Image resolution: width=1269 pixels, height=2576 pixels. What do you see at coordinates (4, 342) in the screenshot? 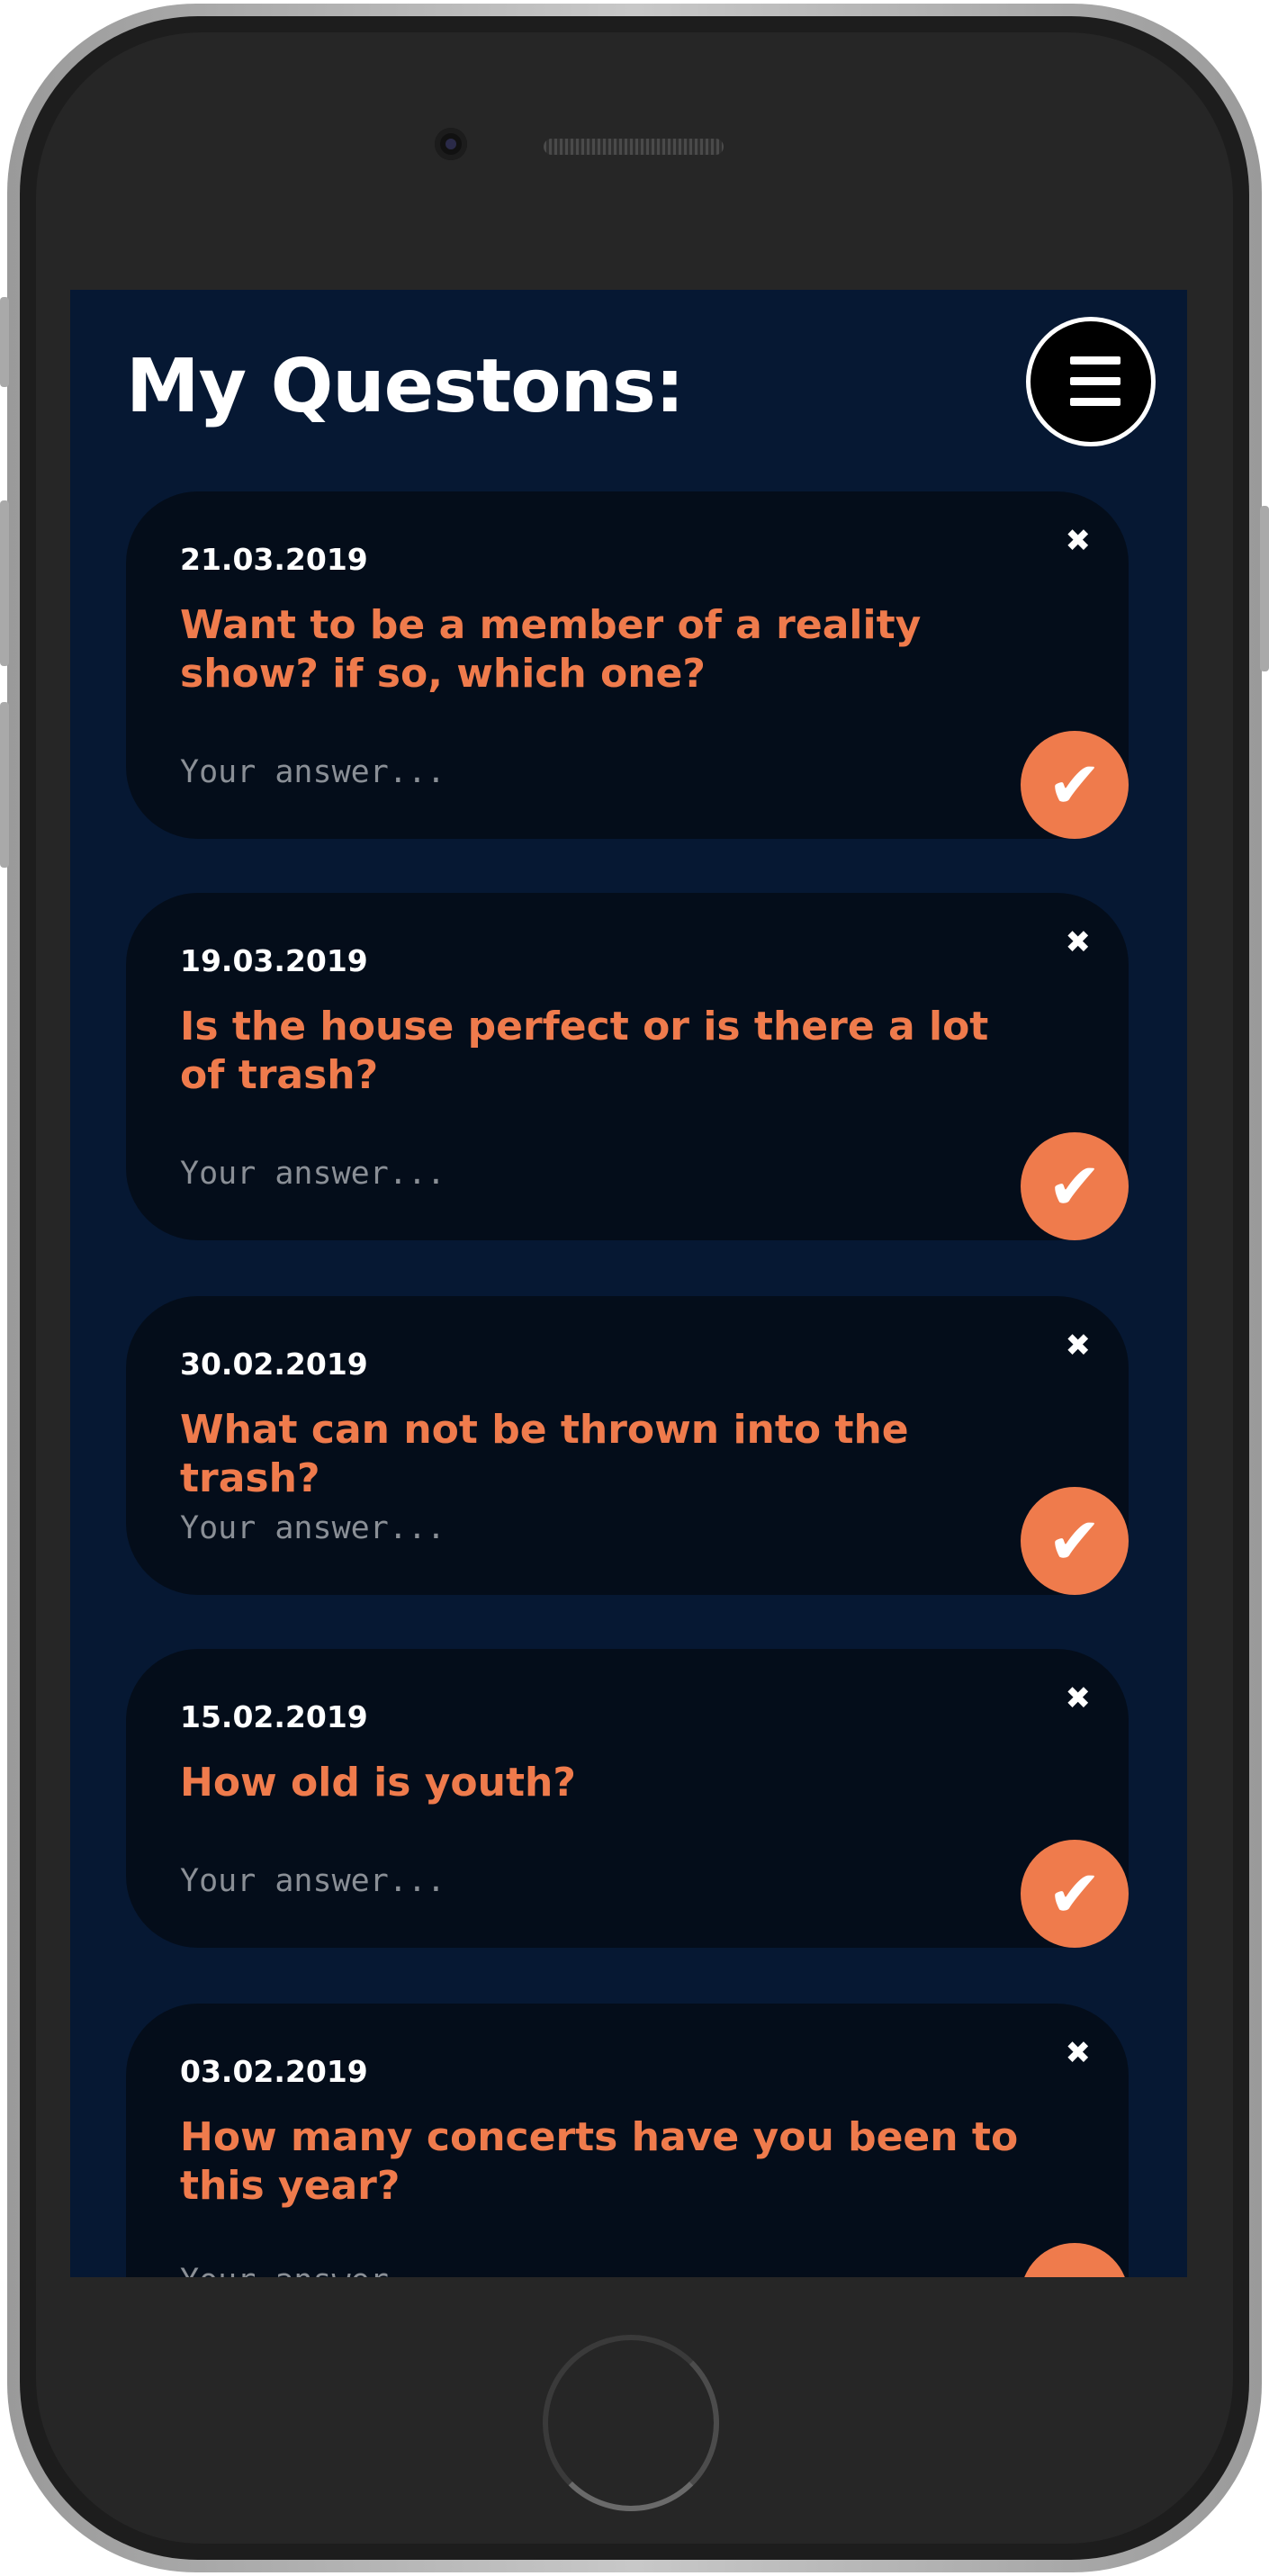
I see `phone-mute-switch` at bounding box center [4, 342].